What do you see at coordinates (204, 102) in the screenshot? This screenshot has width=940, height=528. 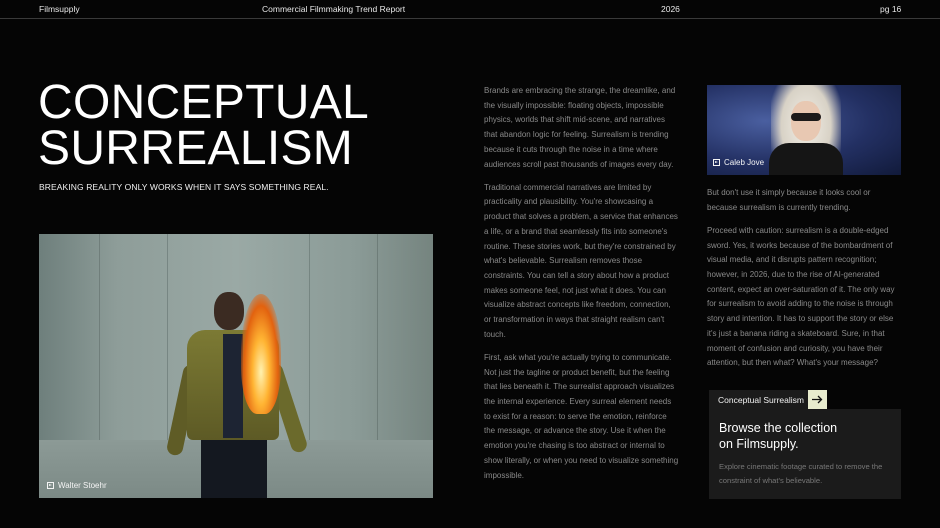 I see `page-title-line-1: CONCEPTUAL` at bounding box center [204, 102].